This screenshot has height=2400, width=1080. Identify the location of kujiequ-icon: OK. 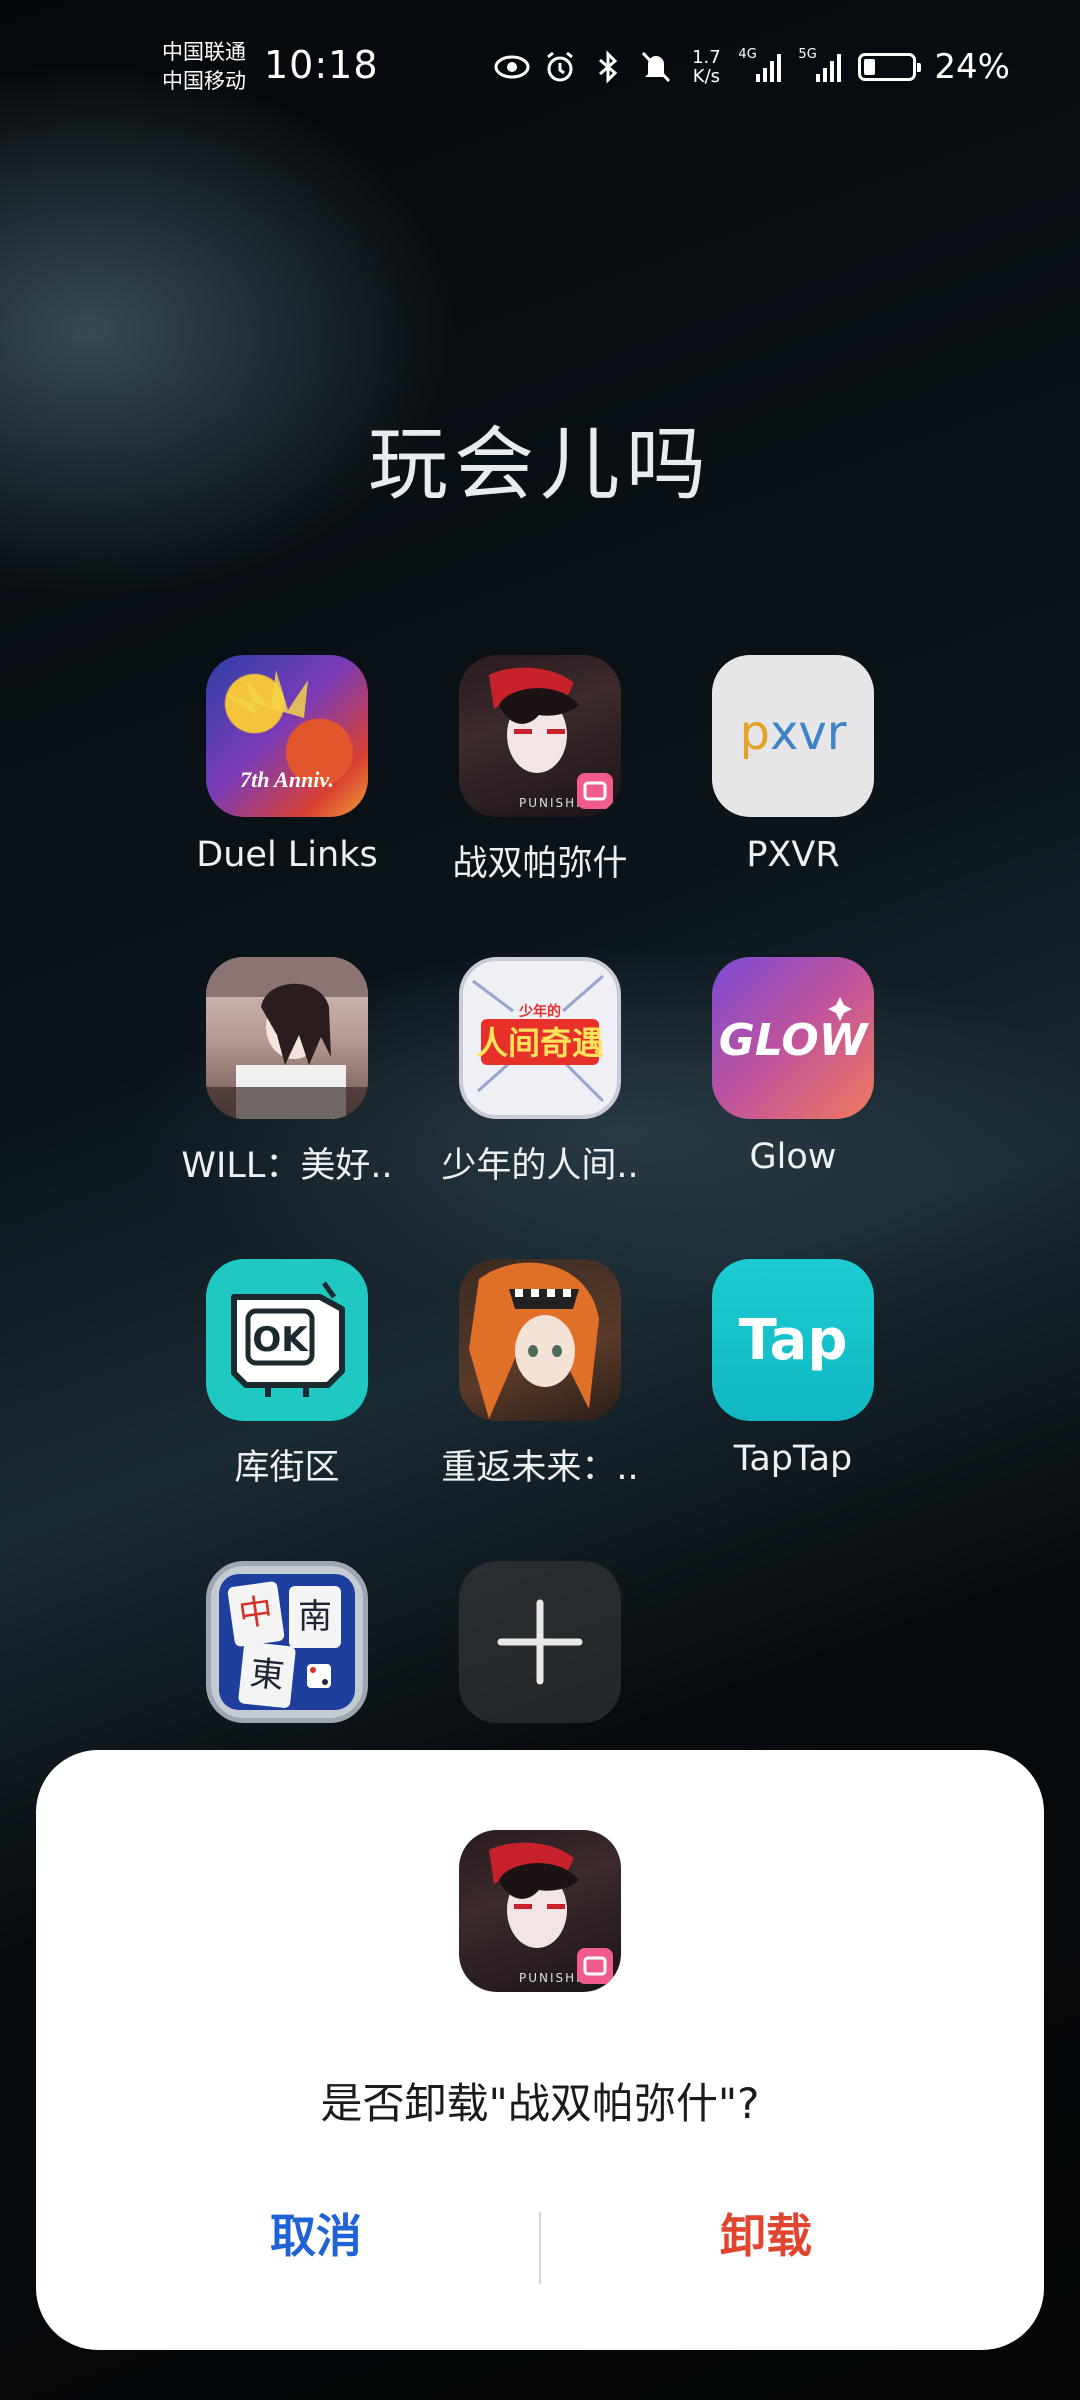
(287, 1340).